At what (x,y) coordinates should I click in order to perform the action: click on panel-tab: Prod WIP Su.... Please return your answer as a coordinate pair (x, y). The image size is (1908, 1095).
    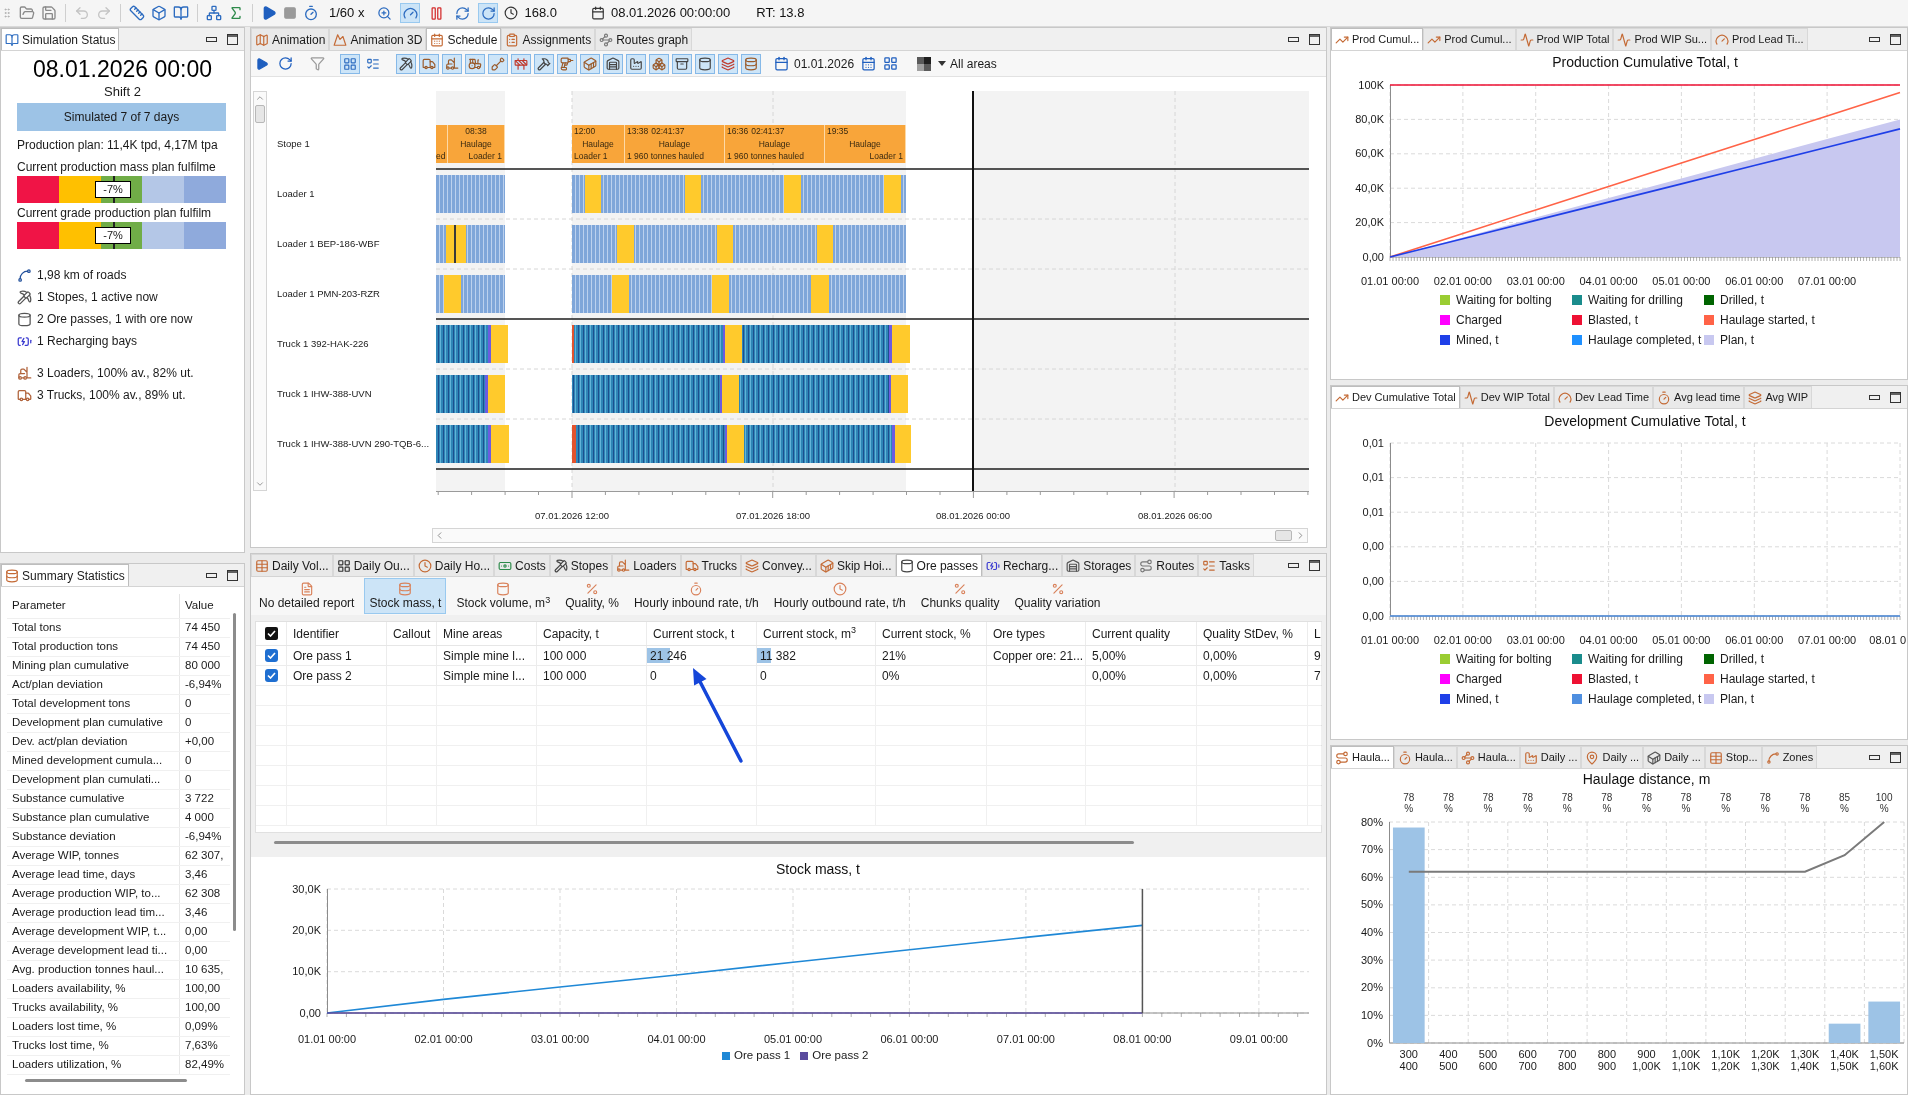
    Looking at the image, I should click on (1662, 39).